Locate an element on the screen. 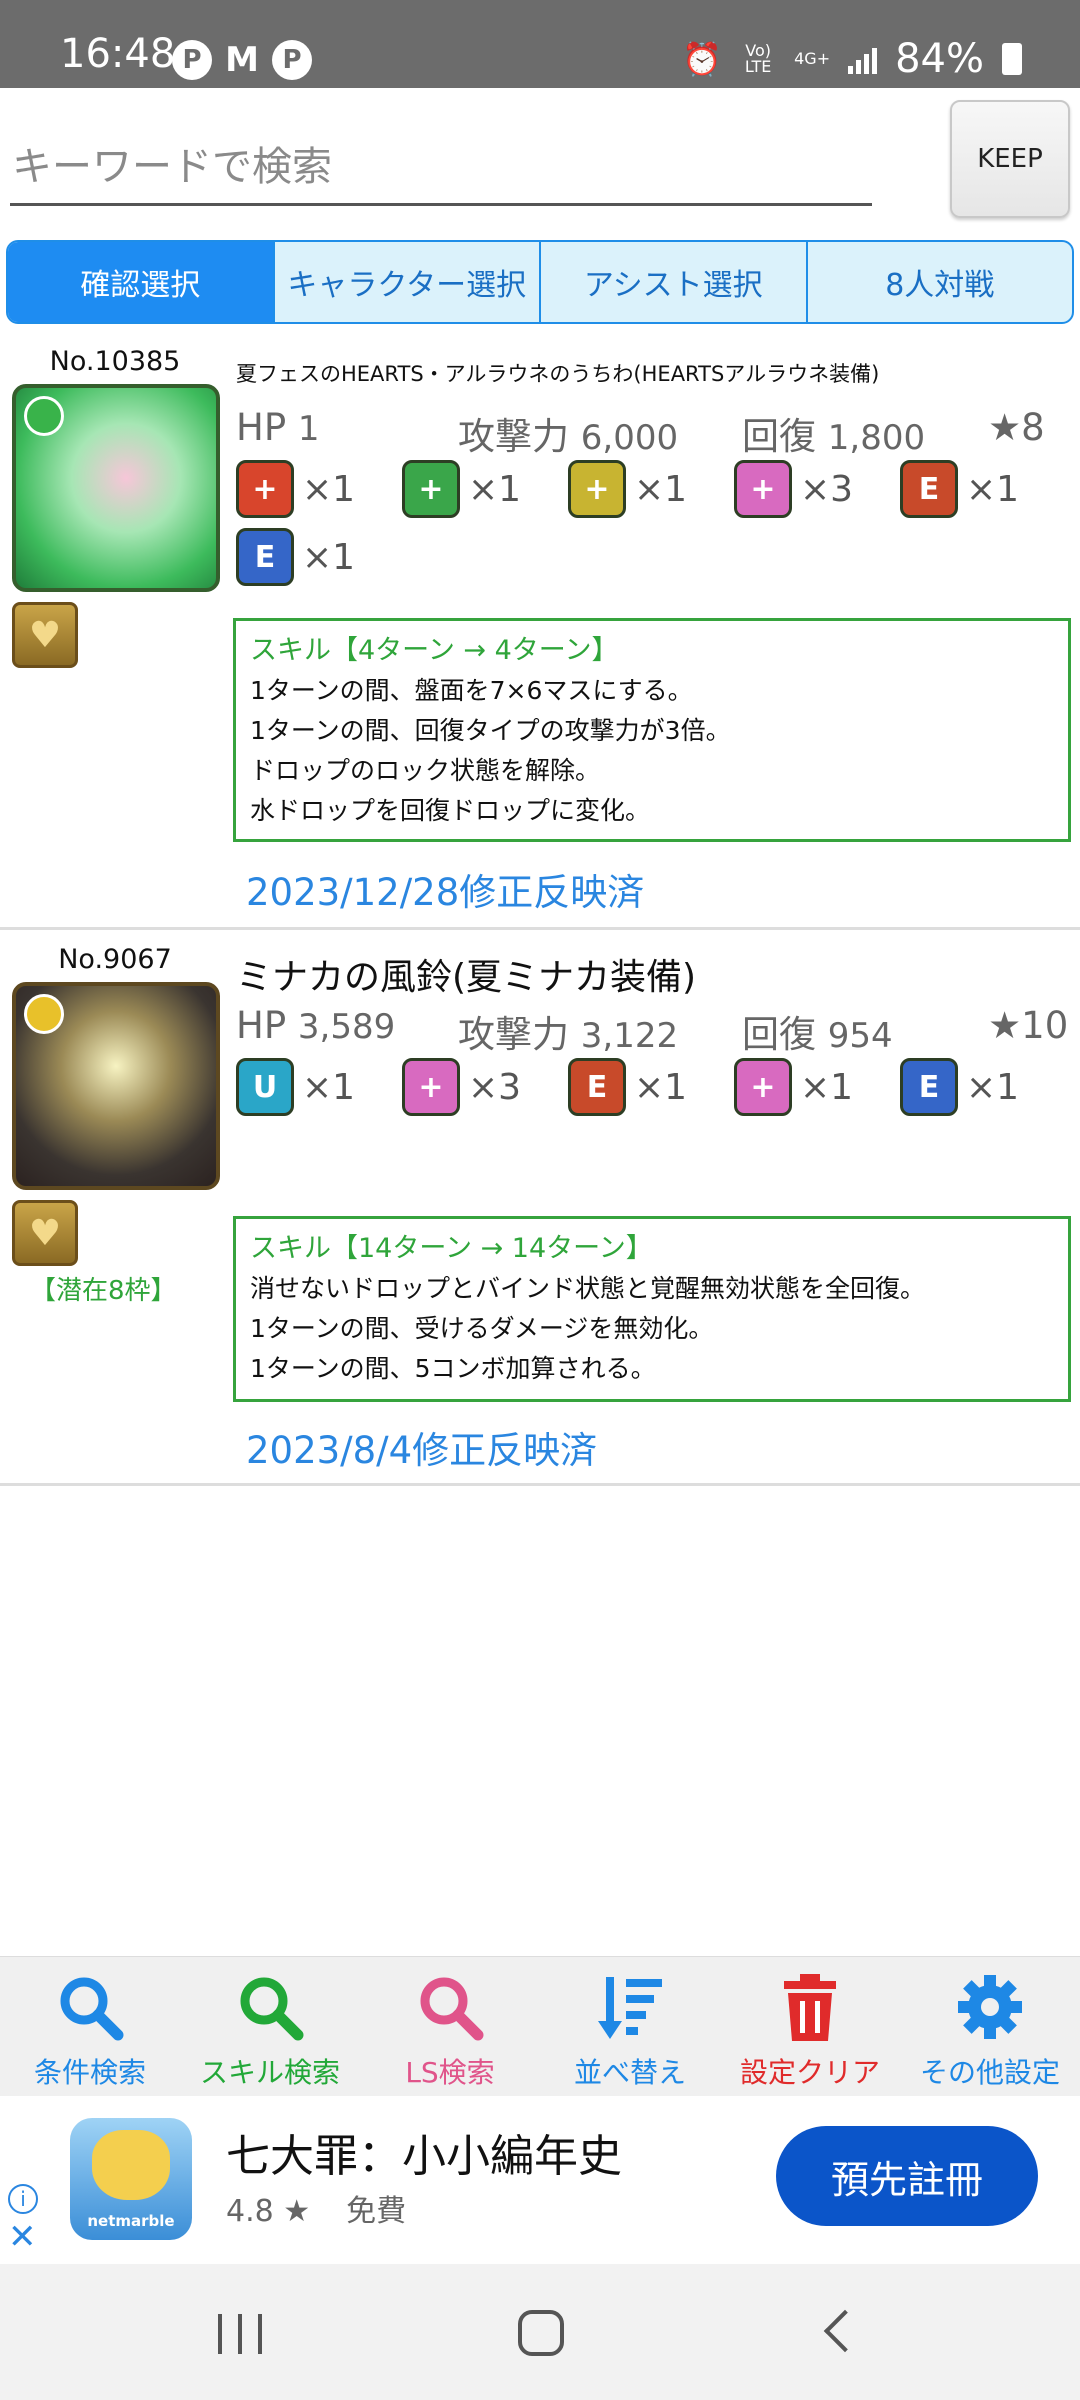 Image resolution: width=1080 pixels, height=2400 pixels. ad-rating-row: 4.8 ★ 免費 is located at coordinates (316, 2208).